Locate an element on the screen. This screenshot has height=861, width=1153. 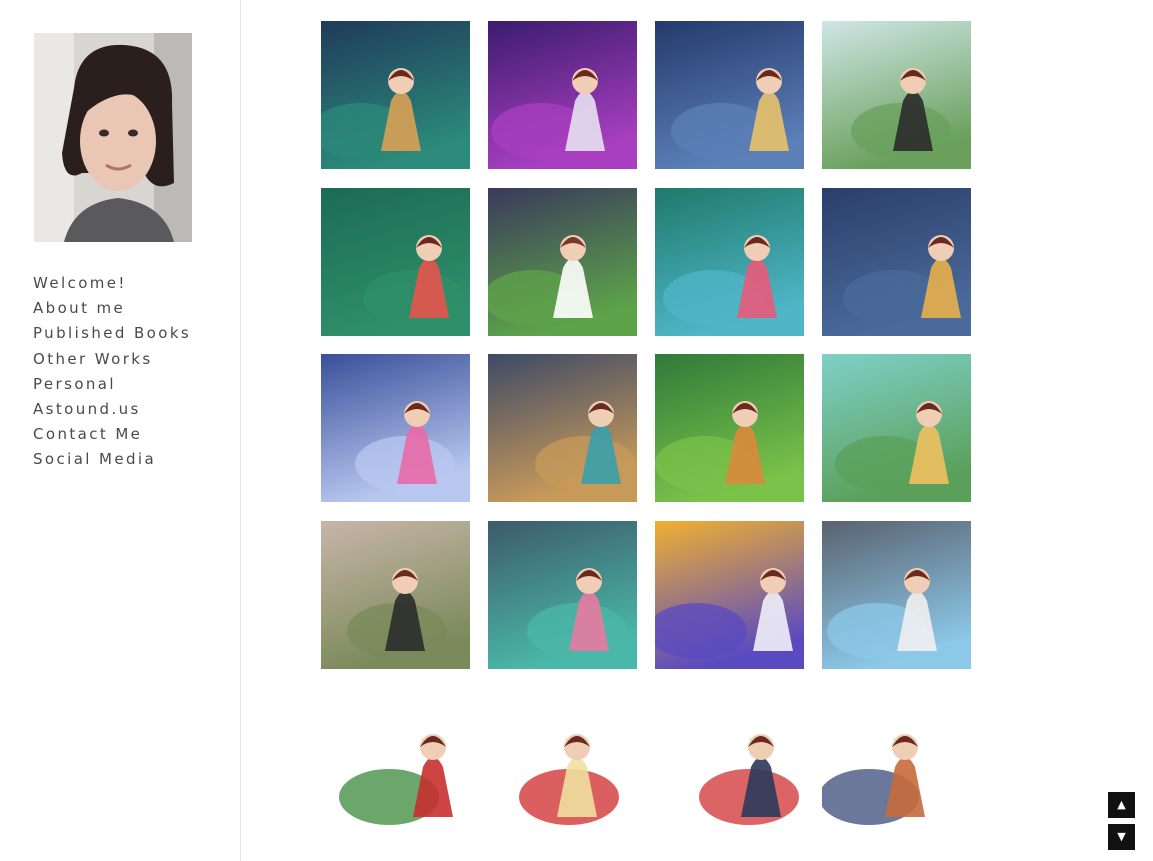
gallery-tile-girl-swinging-rope-galaxy is located at coordinates (562, 95).